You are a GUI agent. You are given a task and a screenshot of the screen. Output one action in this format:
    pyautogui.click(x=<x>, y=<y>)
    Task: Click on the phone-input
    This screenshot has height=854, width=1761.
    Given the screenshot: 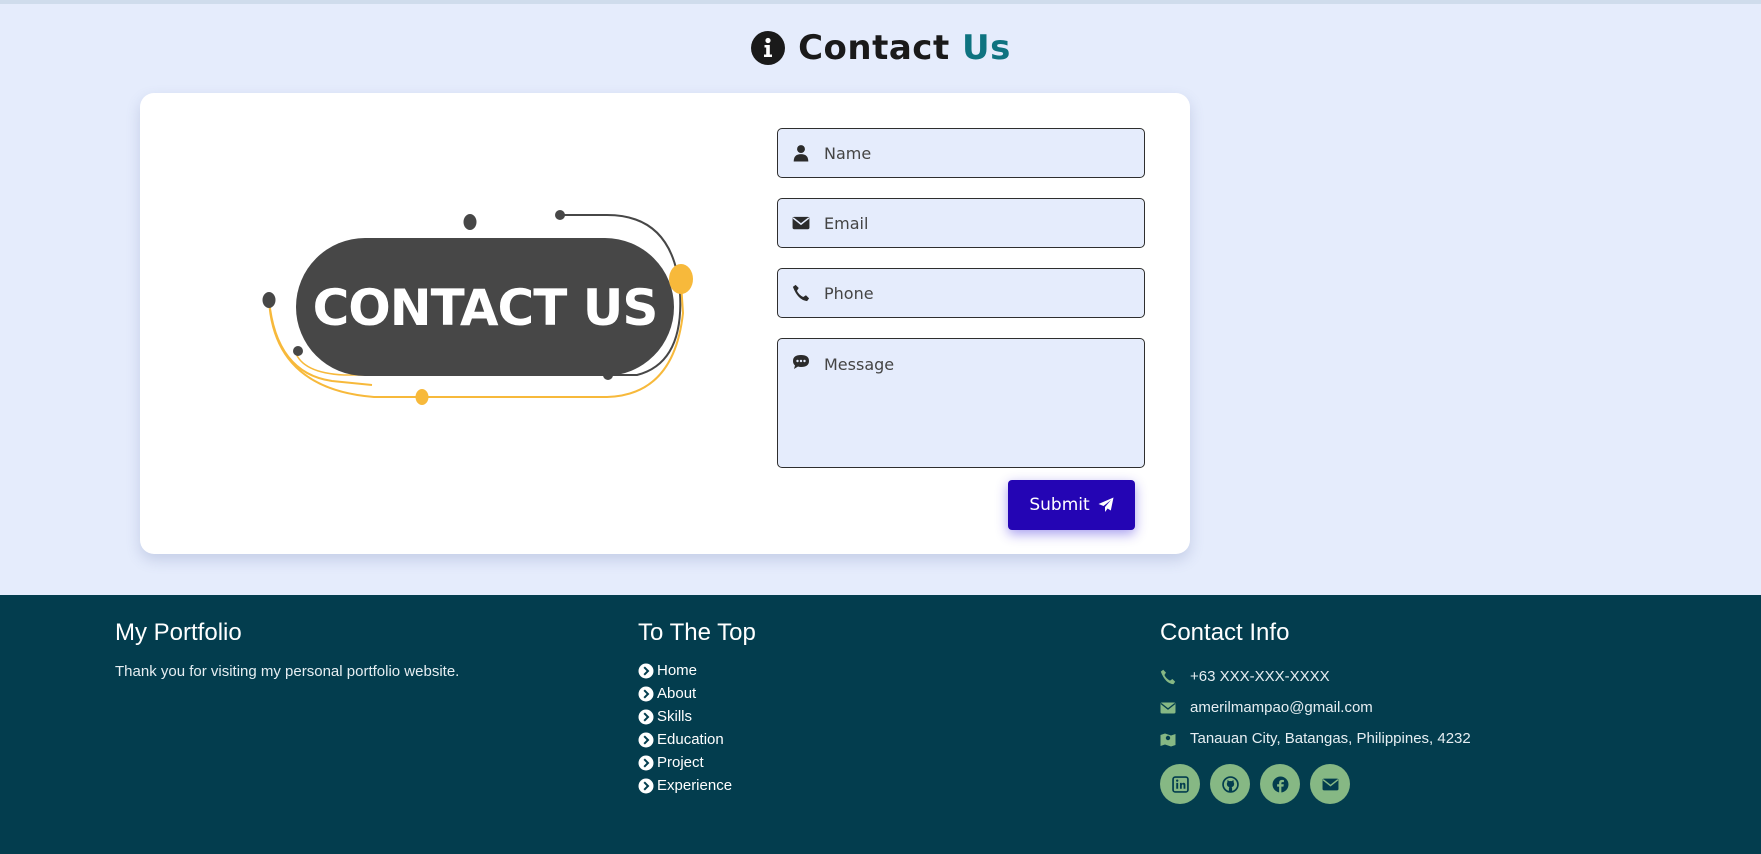 What is the action you would take?
    pyautogui.click(x=984, y=293)
    